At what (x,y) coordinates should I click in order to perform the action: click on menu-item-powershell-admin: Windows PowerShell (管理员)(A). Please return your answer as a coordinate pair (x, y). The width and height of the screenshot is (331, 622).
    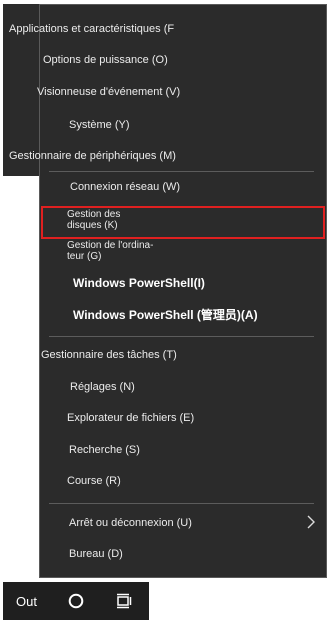
    Looking at the image, I should click on (165, 315).